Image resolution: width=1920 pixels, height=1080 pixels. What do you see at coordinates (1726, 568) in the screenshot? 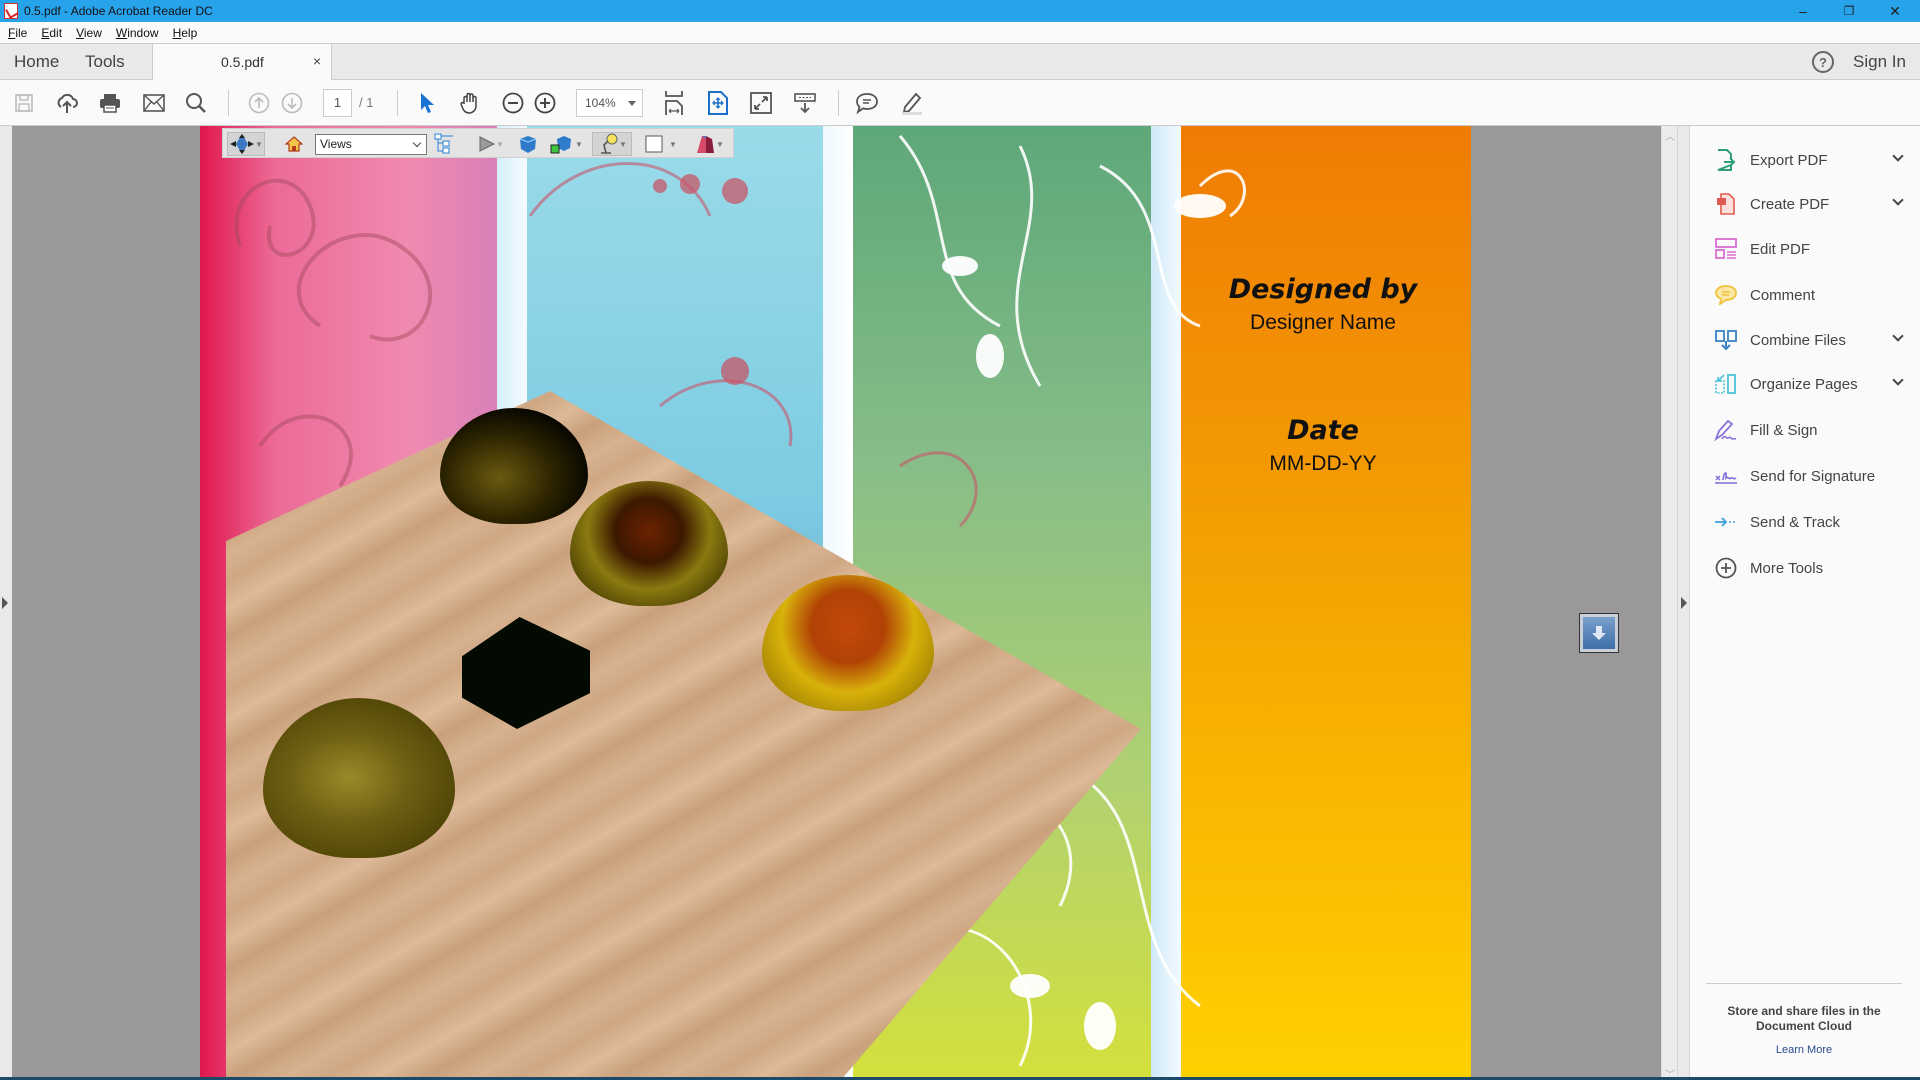
I see `more-tools-icon` at bounding box center [1726, 568].